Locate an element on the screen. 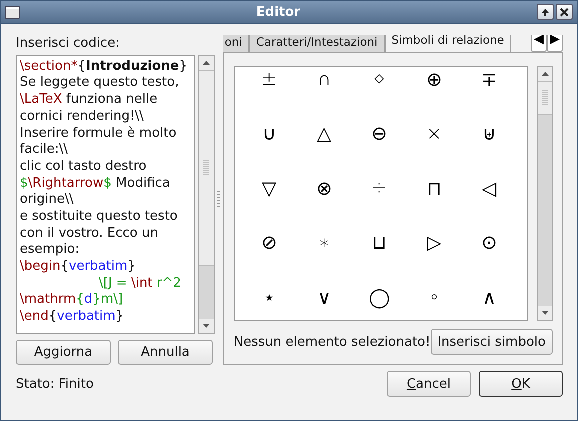 The height and width of the screenshot is (421, 578). maximize-button is located at coordinates (545, 12).